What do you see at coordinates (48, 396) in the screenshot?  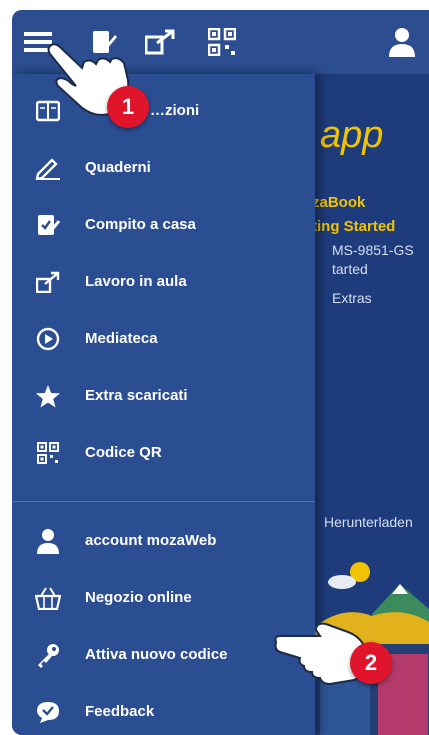 I see `star-icon` at bounding box center [48, 396].